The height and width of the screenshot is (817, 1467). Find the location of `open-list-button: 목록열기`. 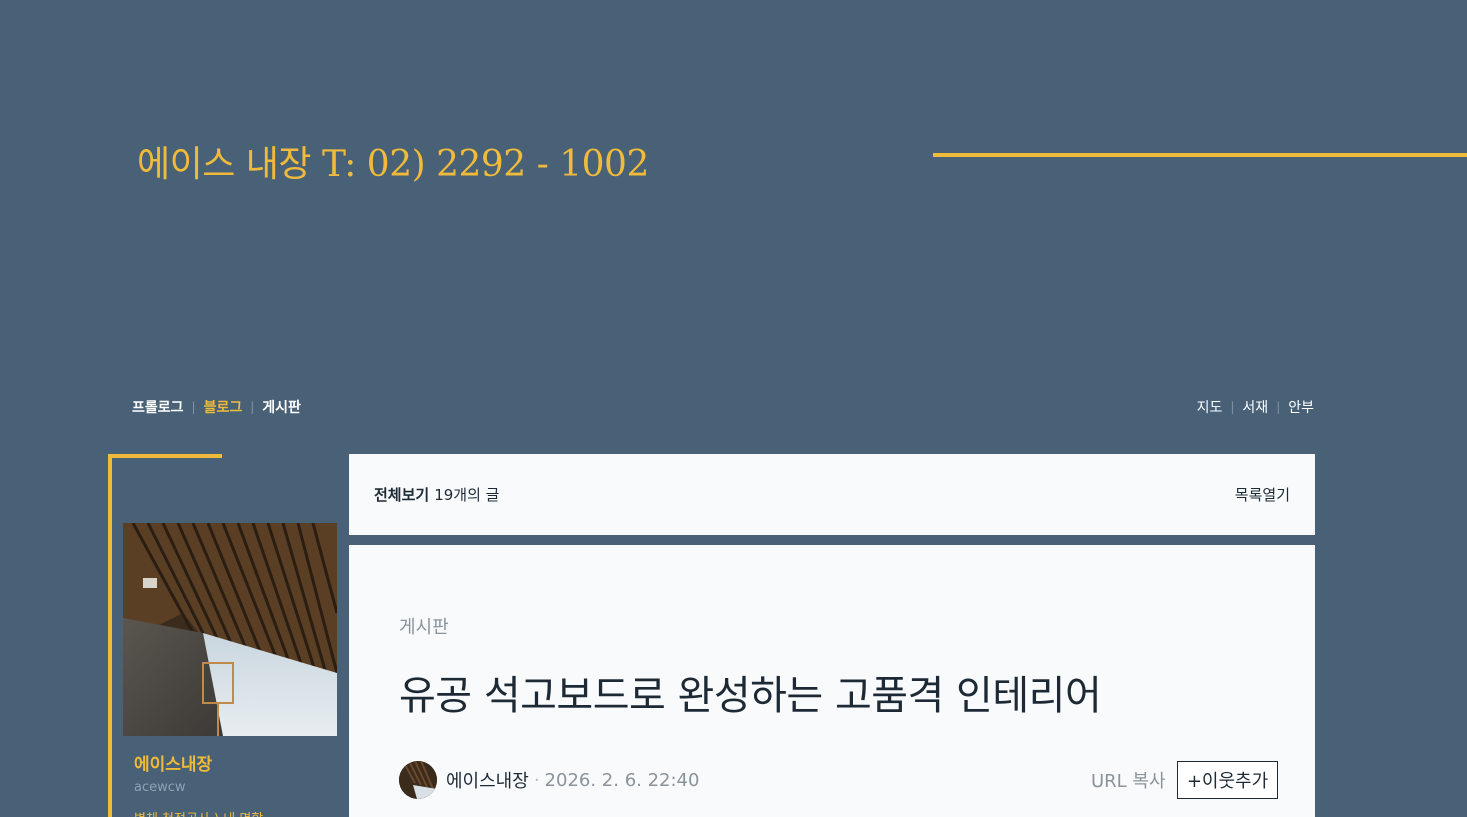

open-list-button: 목록열기 is located at coordinates (1262, 494).